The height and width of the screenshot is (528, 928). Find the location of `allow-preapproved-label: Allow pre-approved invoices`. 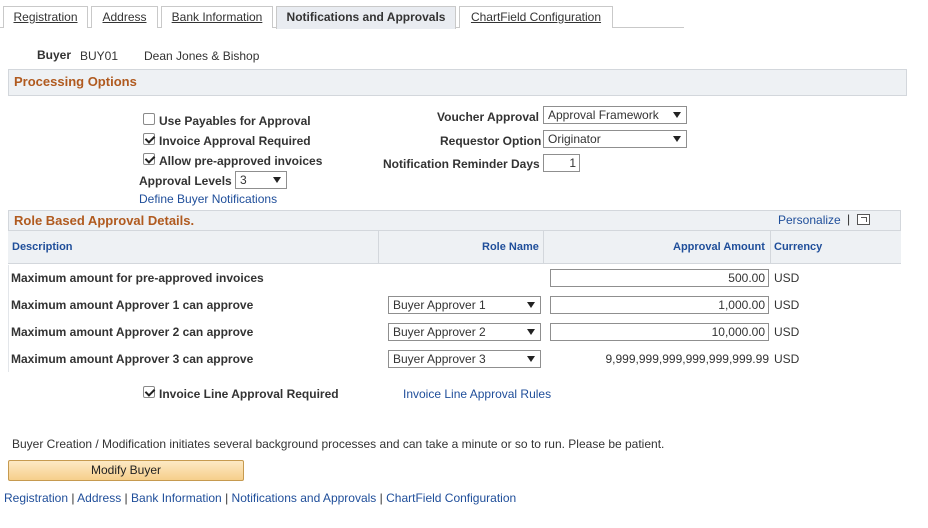

allow-preapproved-label: Allow pre-approved invoices is located at coordinates (241, 161).